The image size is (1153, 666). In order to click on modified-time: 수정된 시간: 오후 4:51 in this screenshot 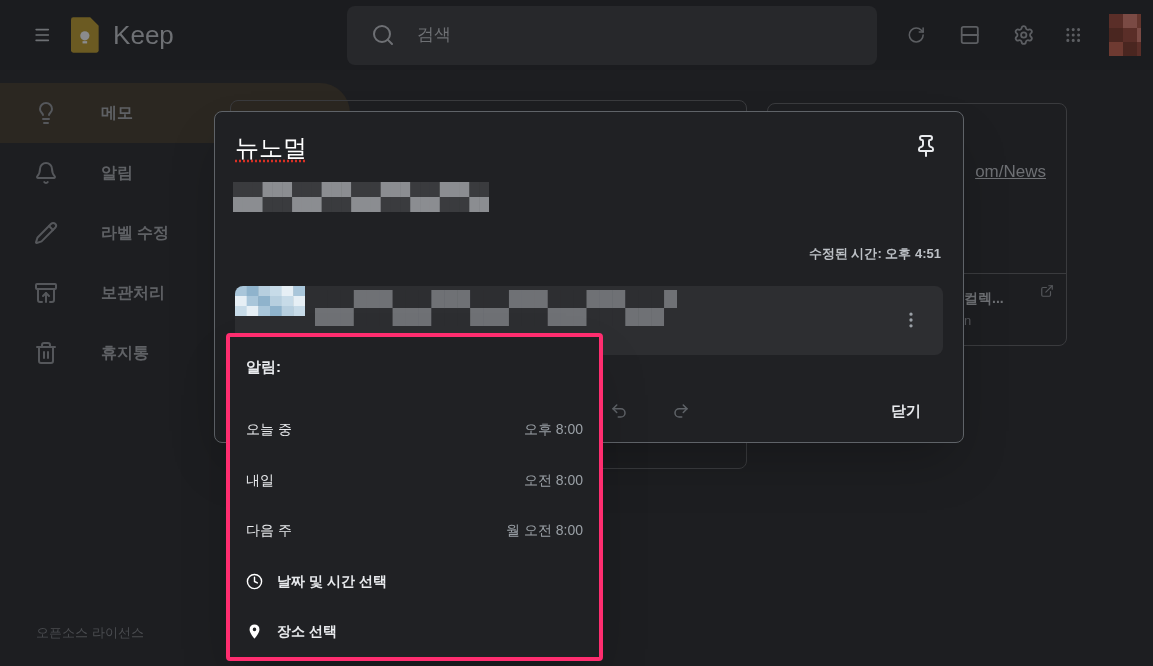, I will do `click(874, 254)`.